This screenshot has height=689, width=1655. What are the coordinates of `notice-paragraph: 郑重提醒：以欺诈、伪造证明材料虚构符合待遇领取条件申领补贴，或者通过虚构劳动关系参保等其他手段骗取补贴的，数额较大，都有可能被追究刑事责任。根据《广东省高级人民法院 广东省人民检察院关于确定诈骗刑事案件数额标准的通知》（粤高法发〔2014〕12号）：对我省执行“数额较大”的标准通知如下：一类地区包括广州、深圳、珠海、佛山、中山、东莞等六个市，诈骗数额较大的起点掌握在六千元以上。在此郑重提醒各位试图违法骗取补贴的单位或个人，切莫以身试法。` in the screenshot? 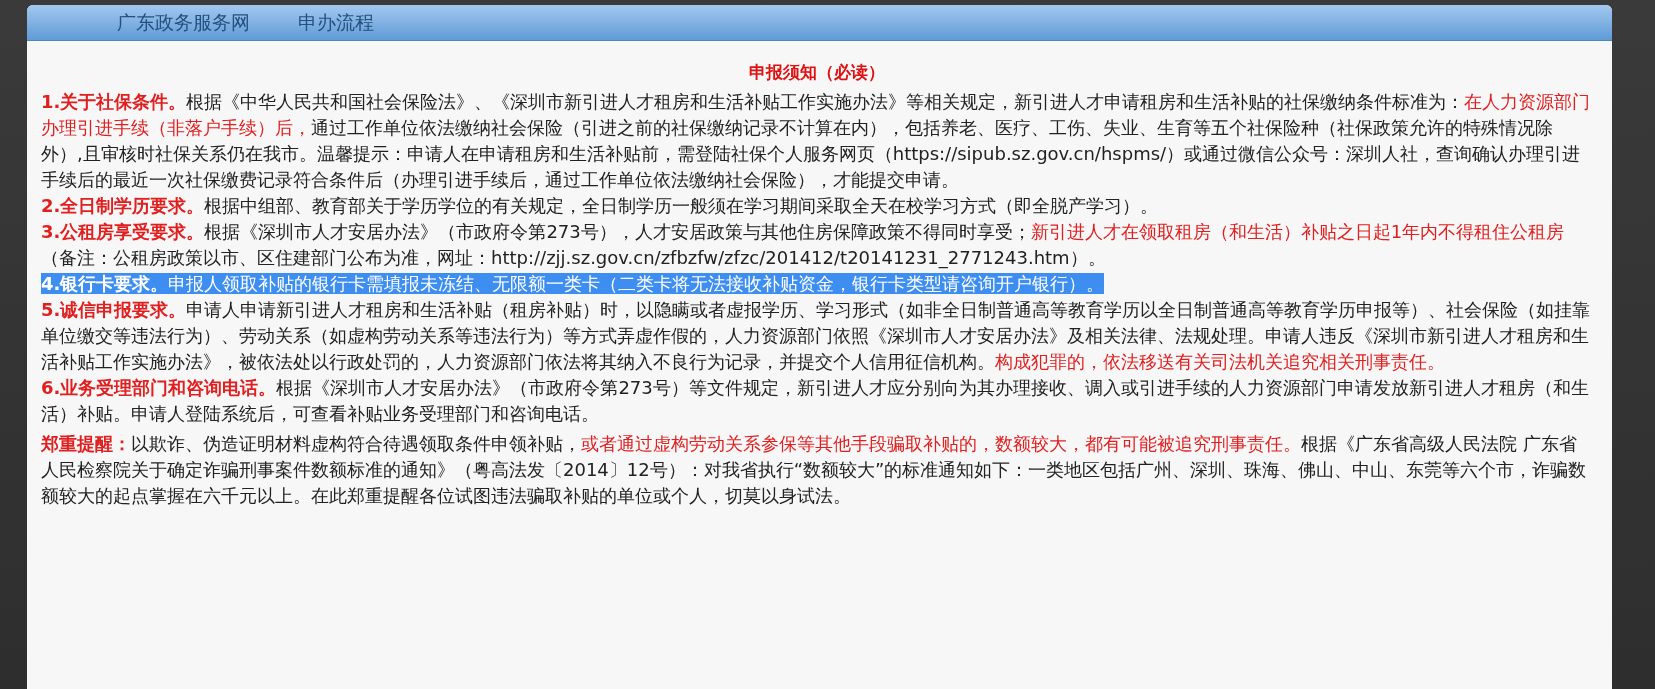 It's located at (814, 470).